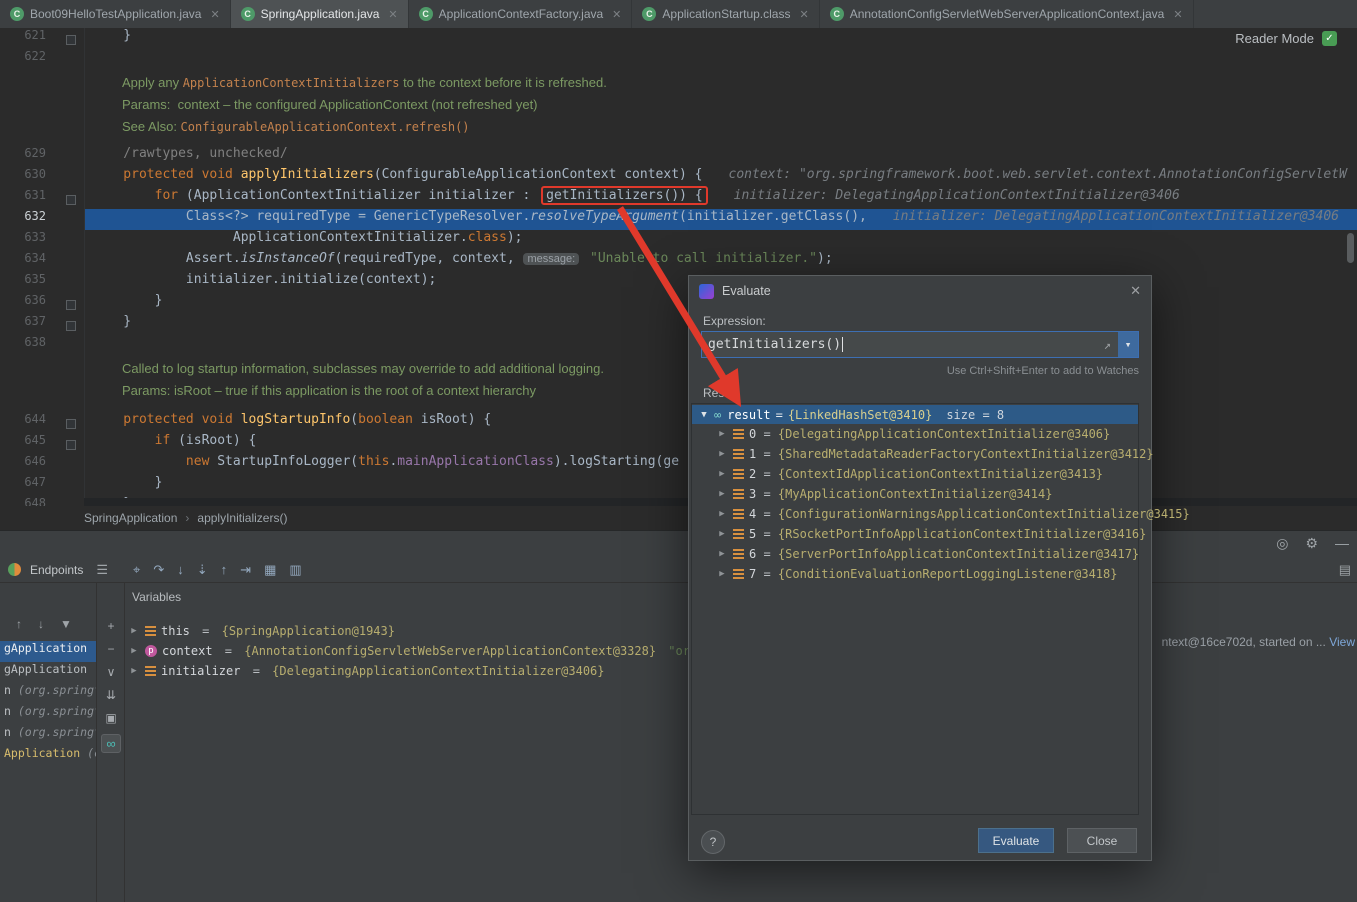  Describe the element at coordinates (1342, 543) in the screenshot. I see `hide-panel-icon: —` at that location.